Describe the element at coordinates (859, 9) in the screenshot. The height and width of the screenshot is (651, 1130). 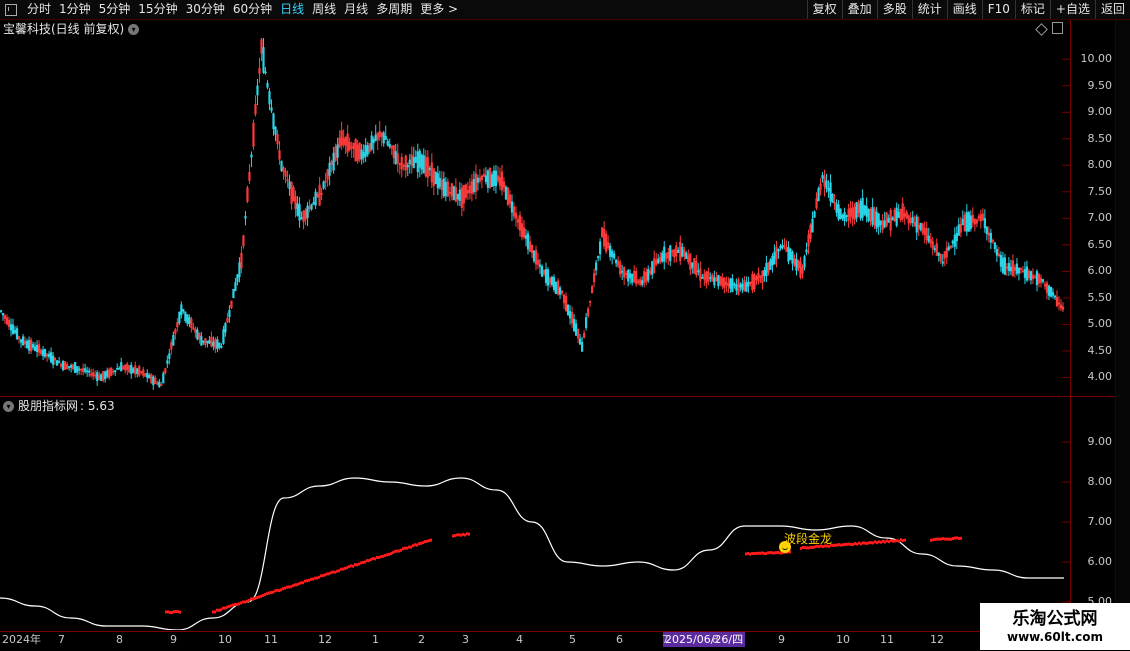
I see `toolbar-button: 叠加` at that location.